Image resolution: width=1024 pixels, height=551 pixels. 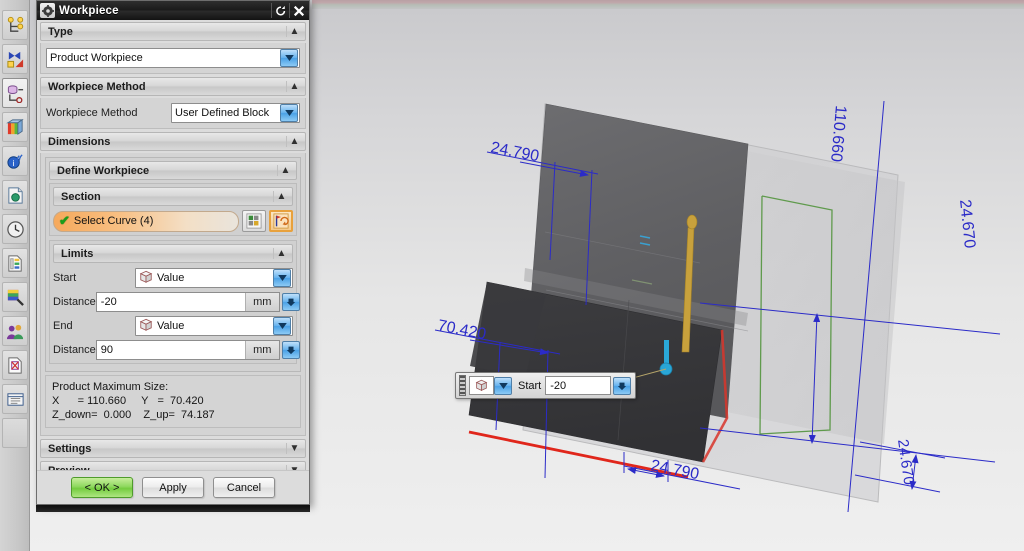 I want to click on inline-type-dropdown-button, so click(x=503, y=385).